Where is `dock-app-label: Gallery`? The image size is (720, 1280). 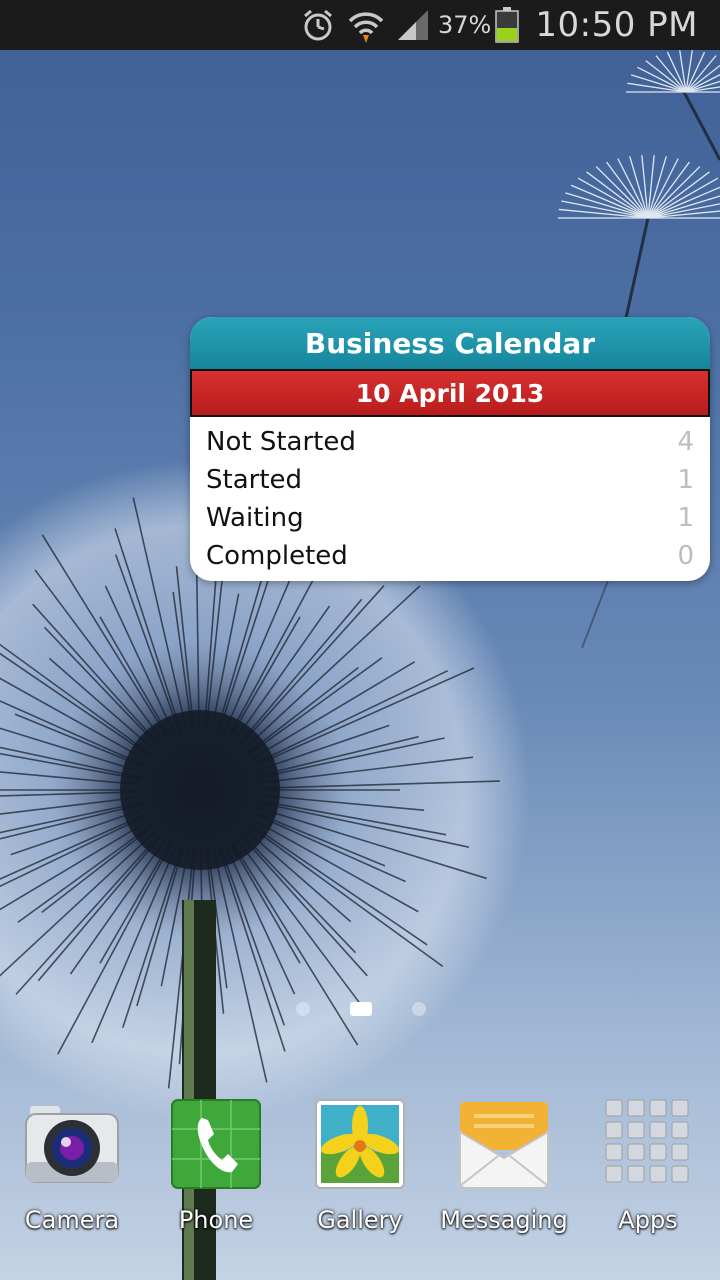
dock-app-label: Gallery is located at coordinates (360, 1220).